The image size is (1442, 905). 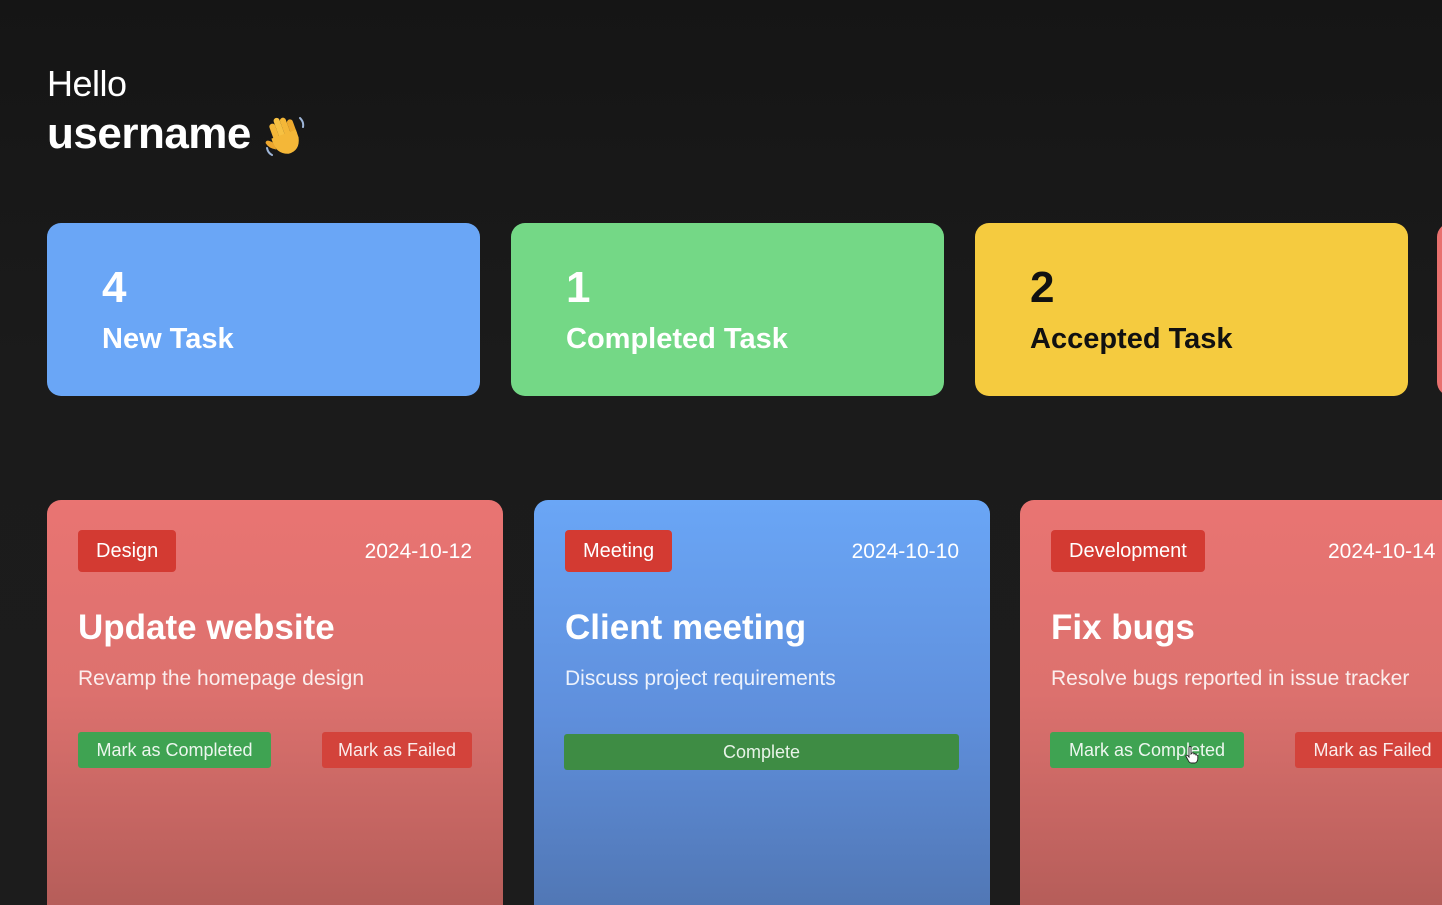 I want to click on stat-label: Completed Task, so click(x=677, y=339).